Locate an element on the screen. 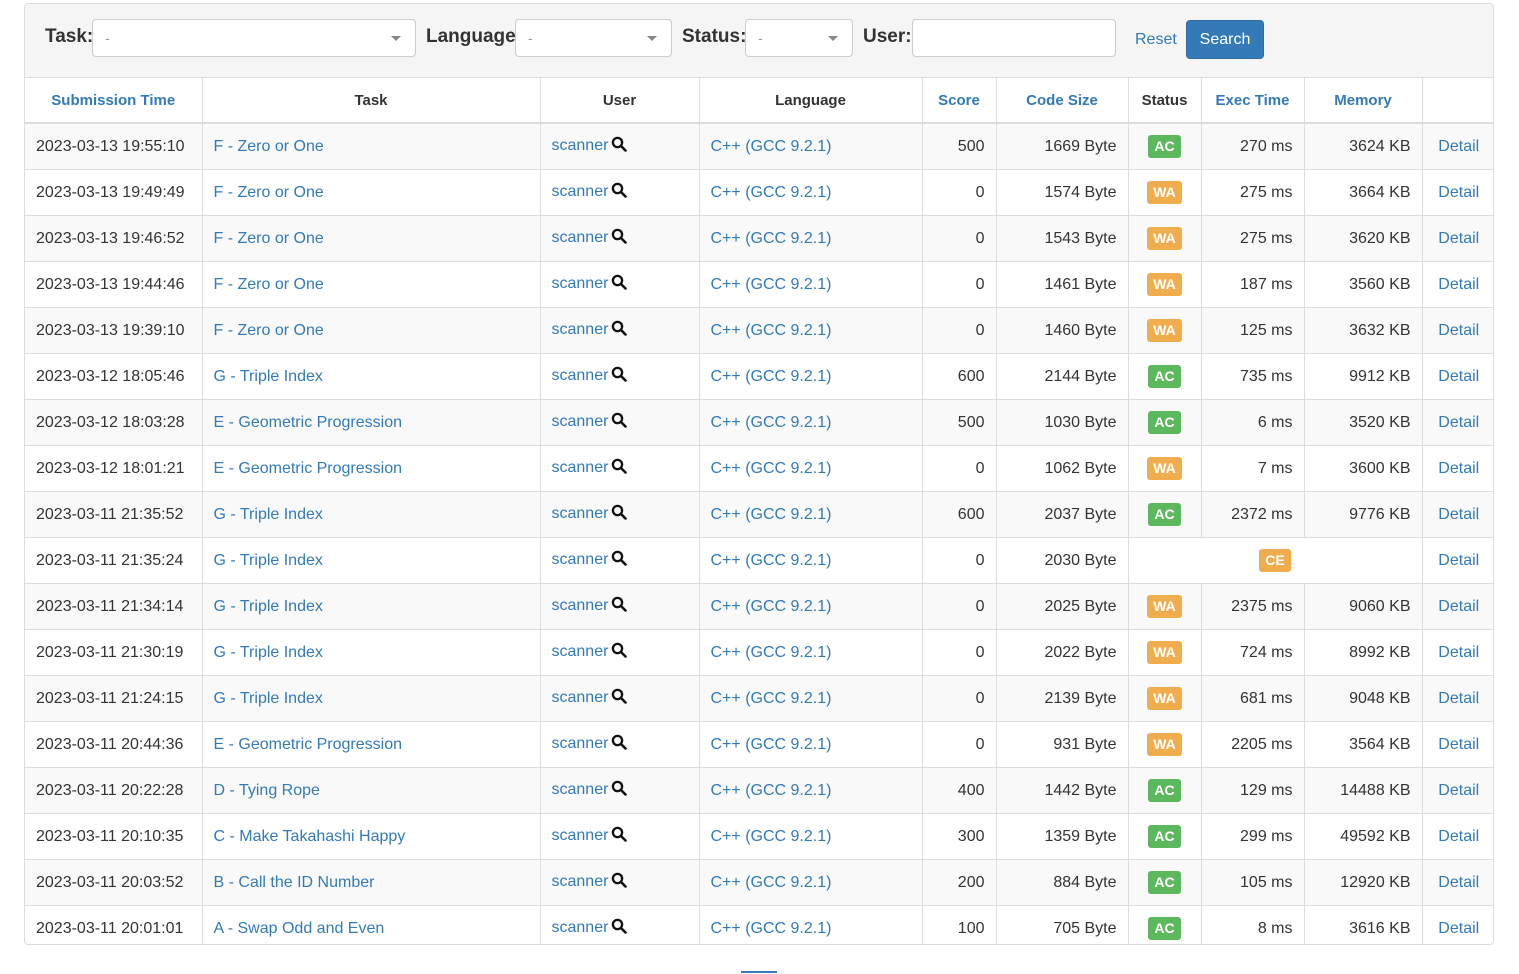 The width and height of the screenshot is (1519, 974). task-link: D - Tying Rope is located at coordinates (267, 790).